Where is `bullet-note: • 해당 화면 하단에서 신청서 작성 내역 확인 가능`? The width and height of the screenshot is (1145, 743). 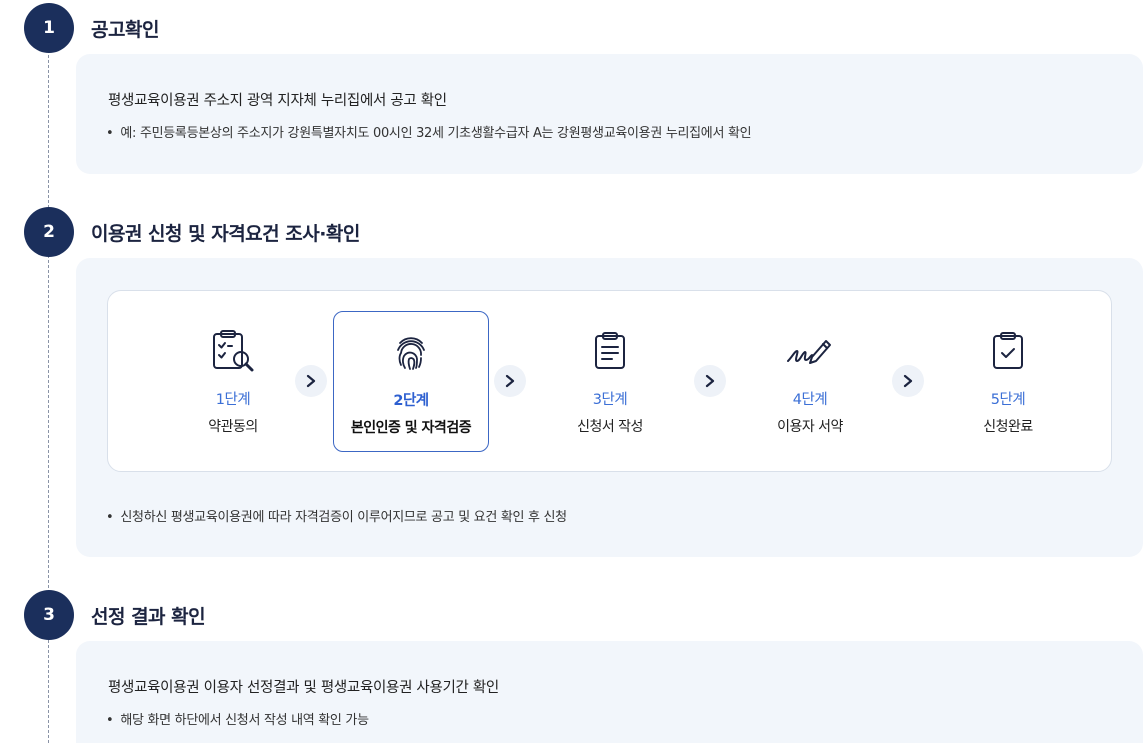
bullet-note: • 해당 화면 하단에서 신청서 작성 내역 확인 가능 is located at coordinates (237, 718).